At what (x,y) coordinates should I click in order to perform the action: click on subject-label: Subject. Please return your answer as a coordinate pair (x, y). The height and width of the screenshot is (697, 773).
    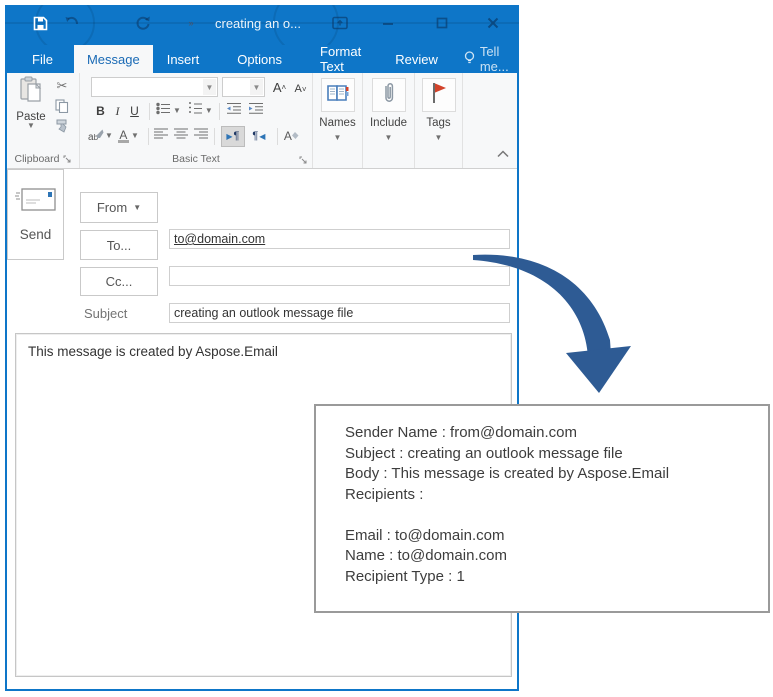
    Looking at the image, I should click on (106, 313).